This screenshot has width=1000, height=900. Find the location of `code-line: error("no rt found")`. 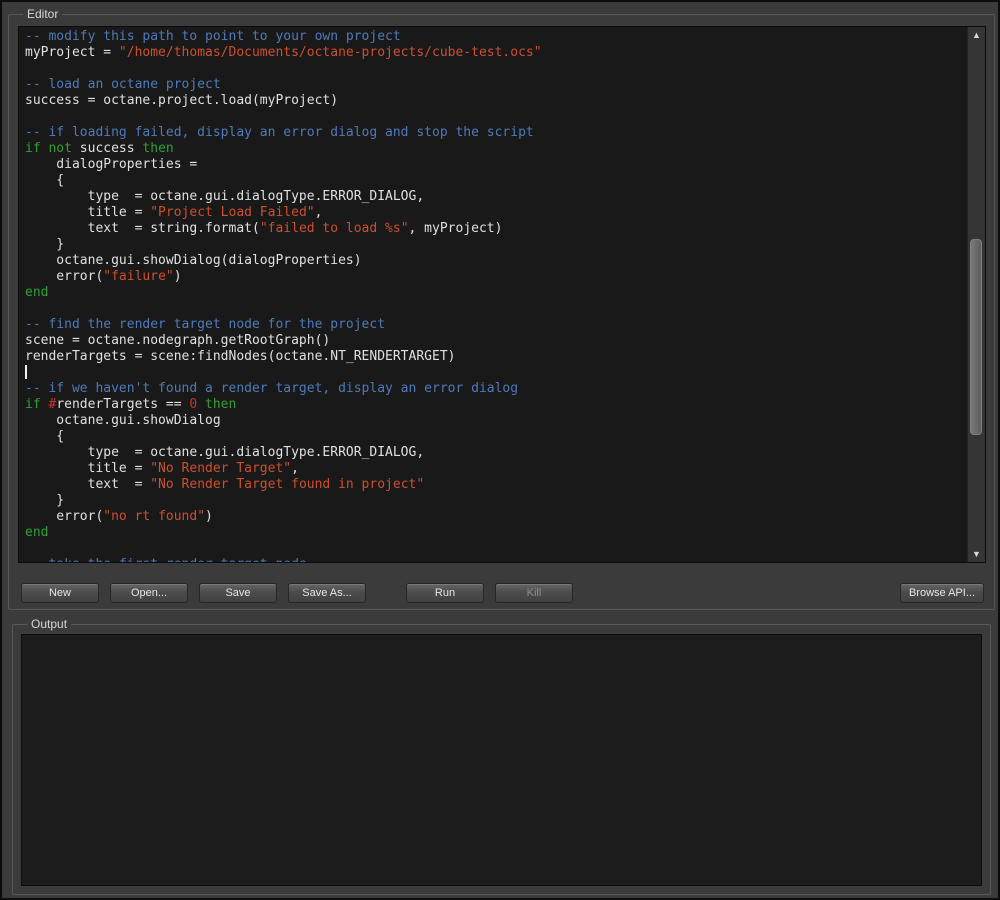

code-line: error("no rt found") is located at coordinates (496, 517).